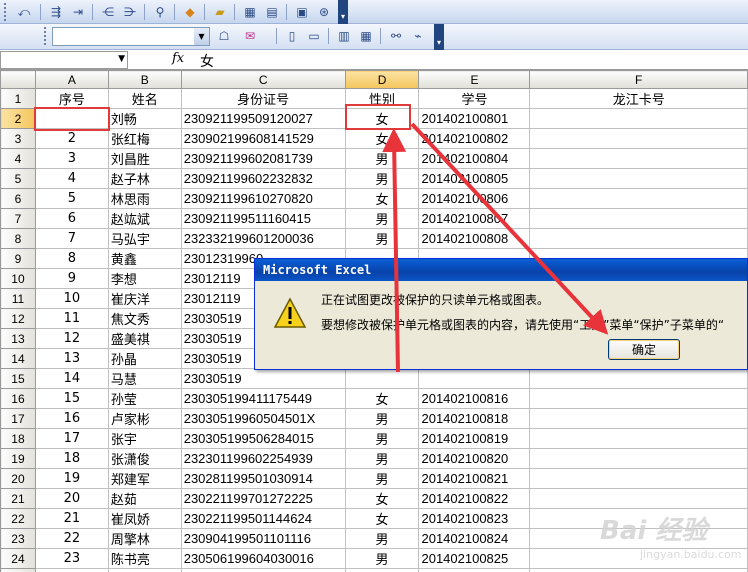  What do you see at coordinates (18, 158) in the screenshot?
I see `row-header: 4` at bounding box center [18, 158].